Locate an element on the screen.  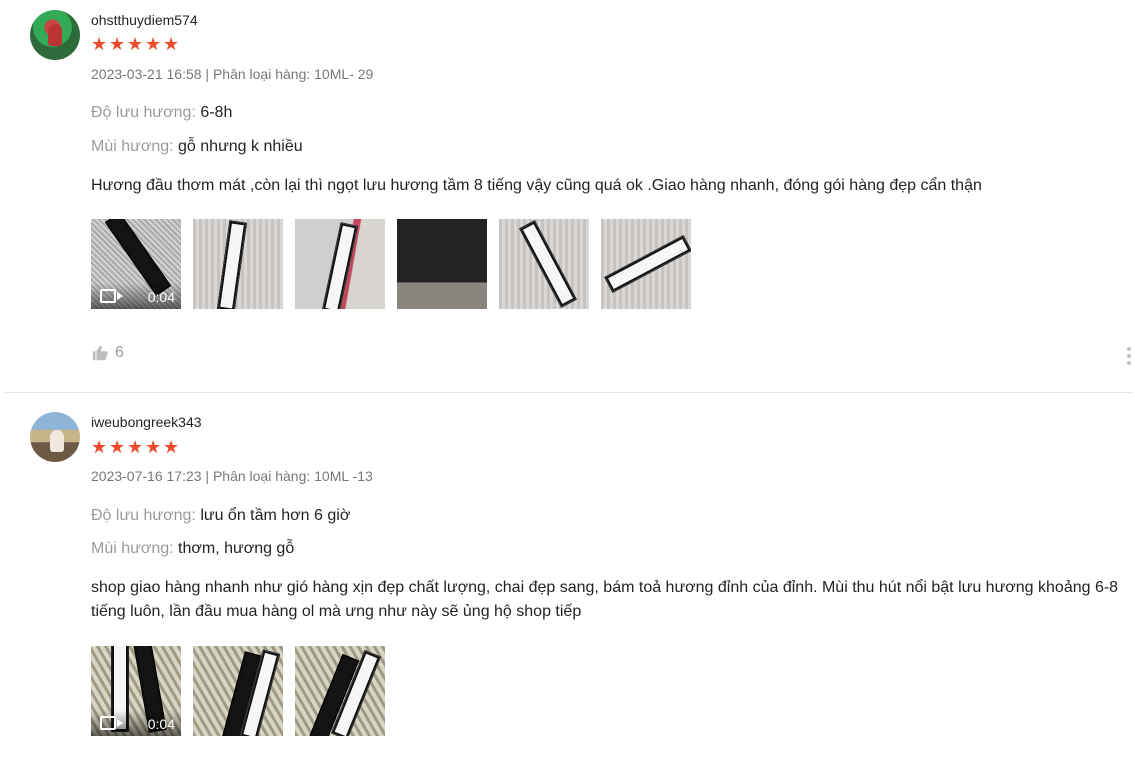
attr-longevity: Độ lưu hương: lưu ổn tầm hơn 6 giờ is located at coordinates (220, 516).